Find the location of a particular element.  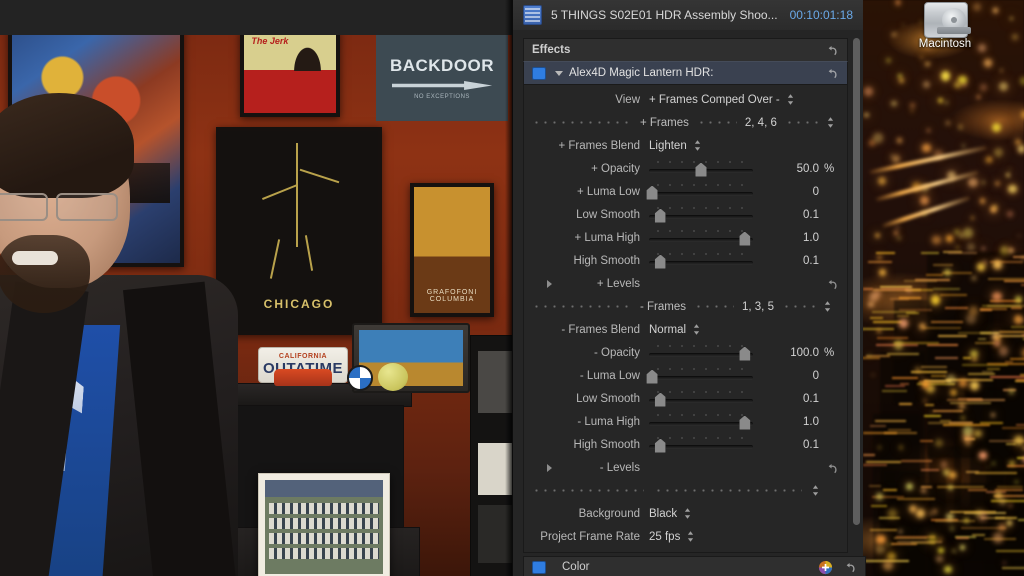

effect-enable-checkbox is located at coordinates (539, 73).